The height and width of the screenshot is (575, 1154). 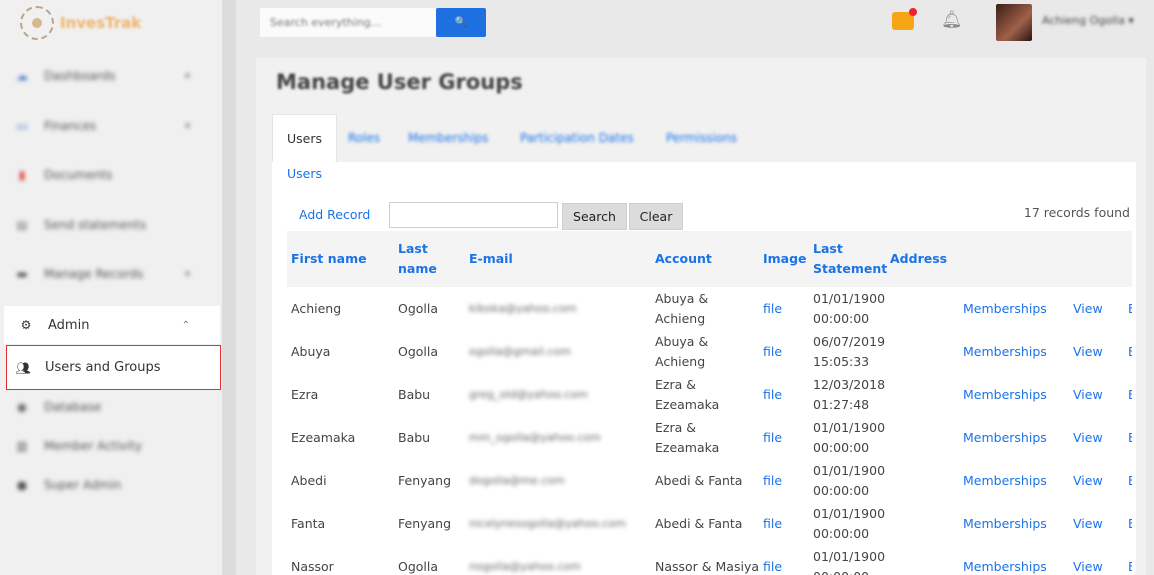 What do you see at coordinates (229, 287) in the screenshot?
I see `sidebar-scroll-gutter` at bounding box center [229, 287].